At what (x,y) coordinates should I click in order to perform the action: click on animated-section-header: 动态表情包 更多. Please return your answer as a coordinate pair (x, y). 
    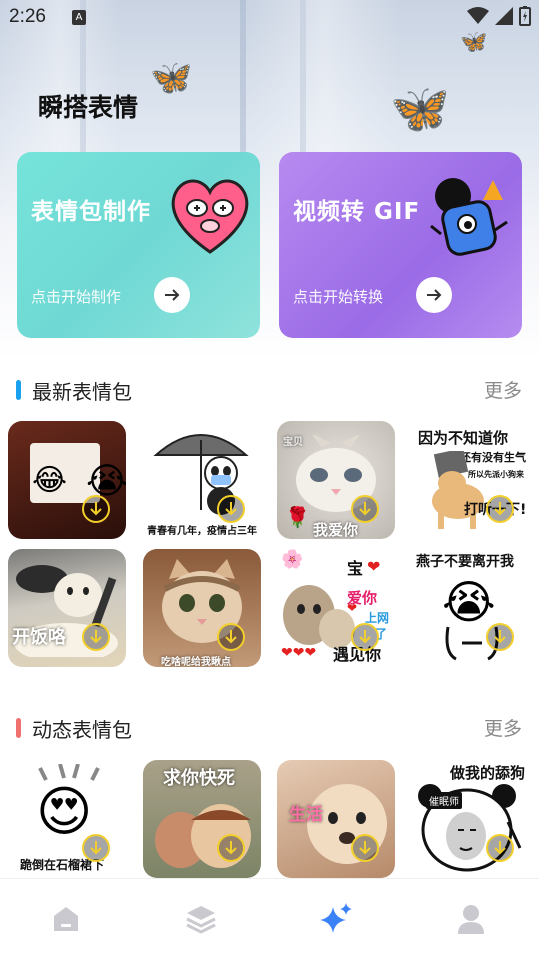
    Looking at the image, I should click on (269, 727).